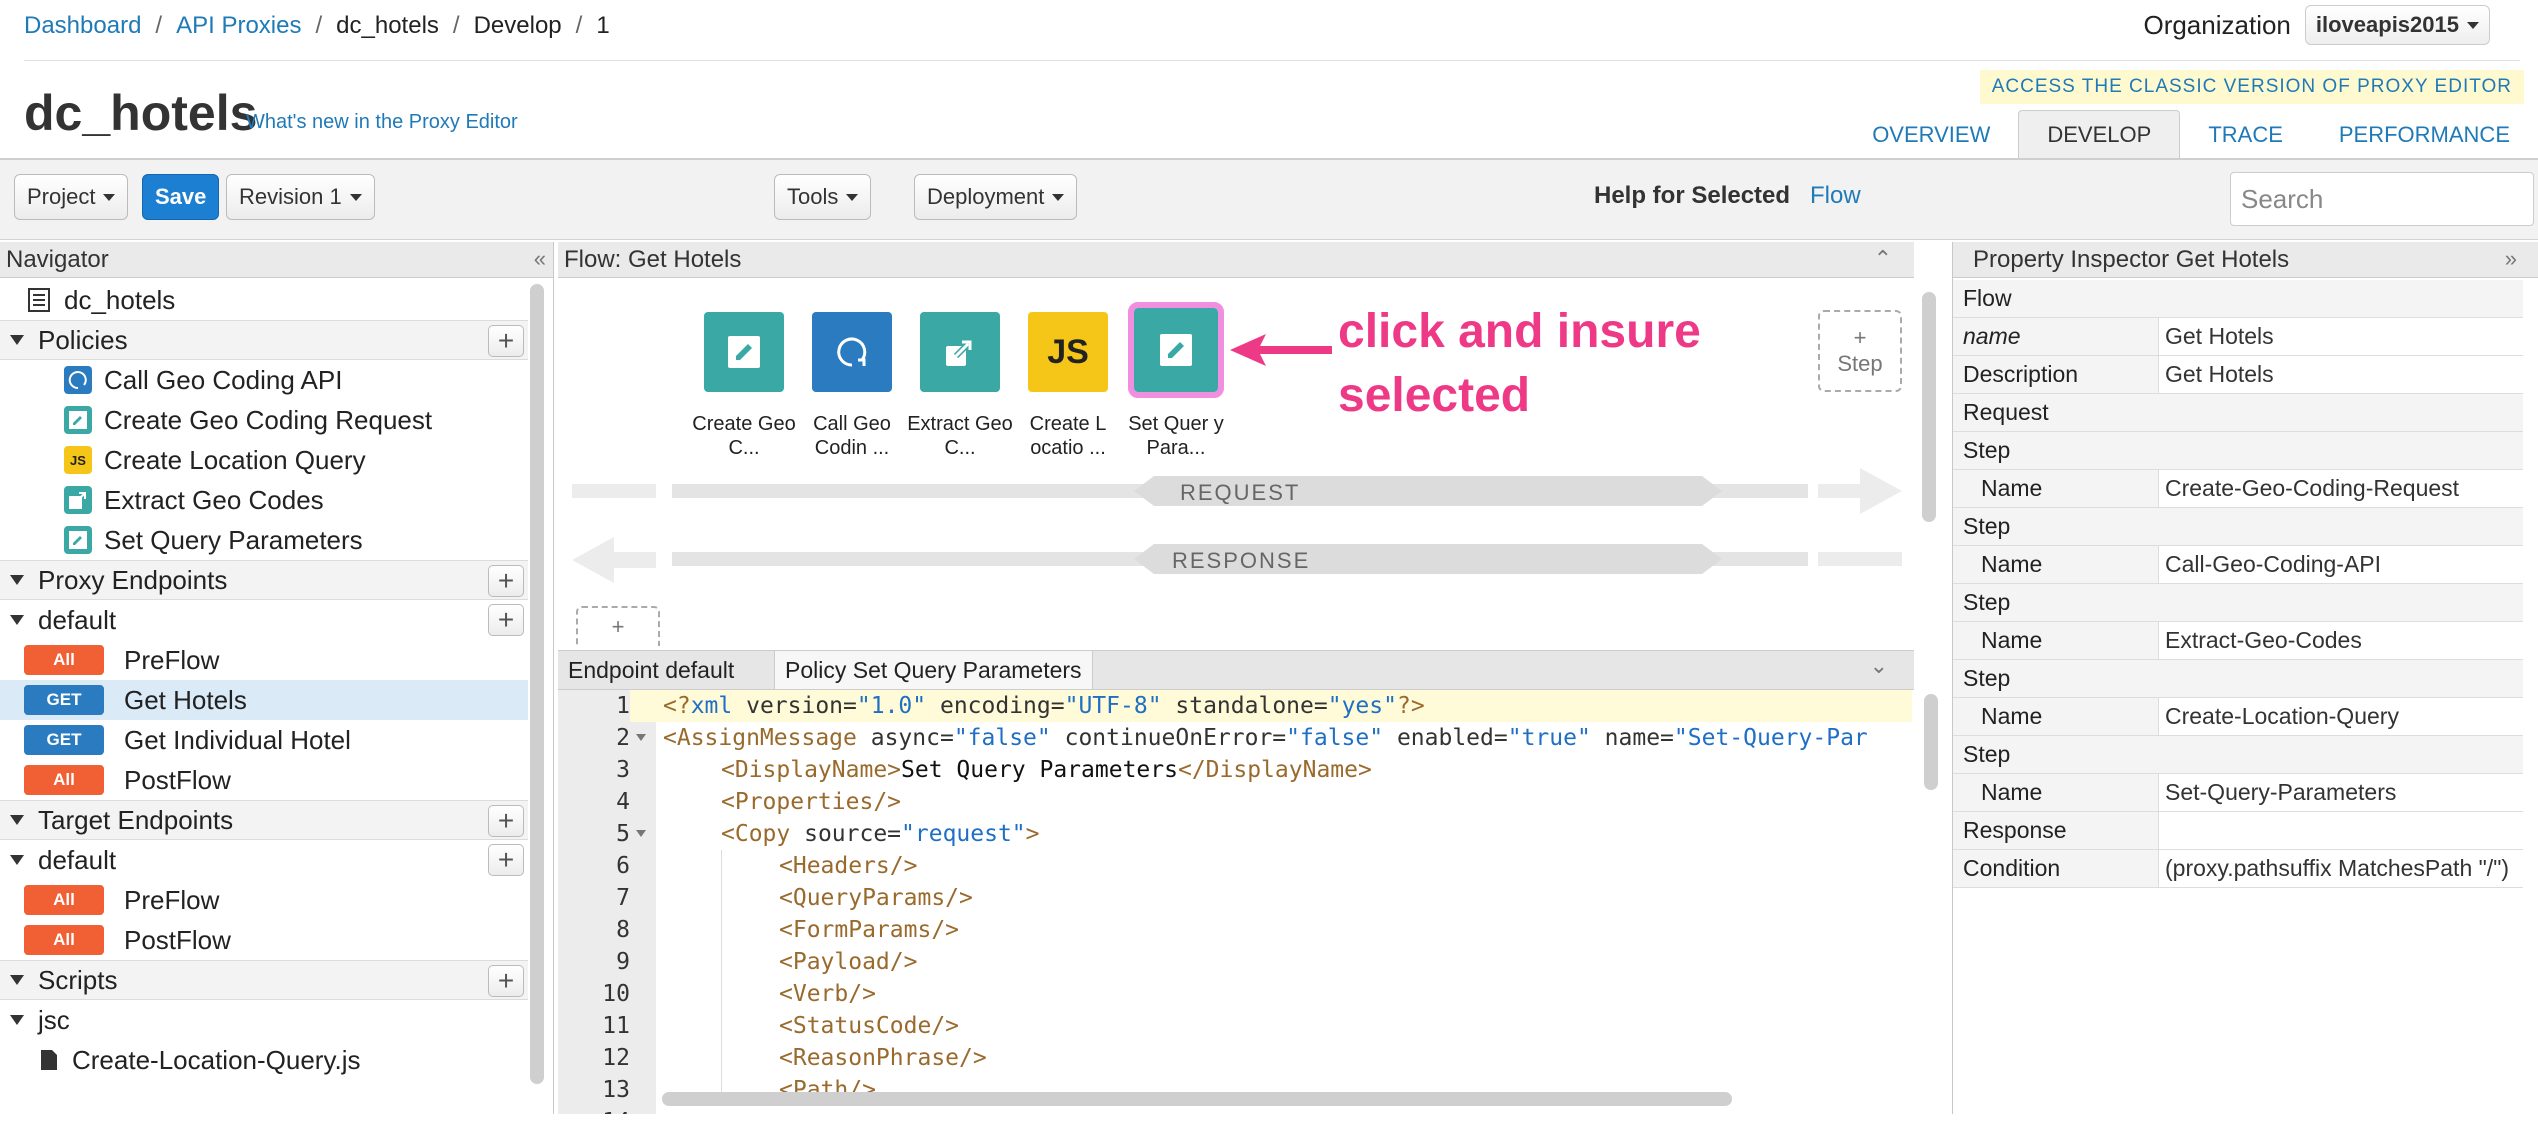 This screenshot has width=2538, height=1124. I want to click on tab-trace: TRACE, so click(2245, 134).